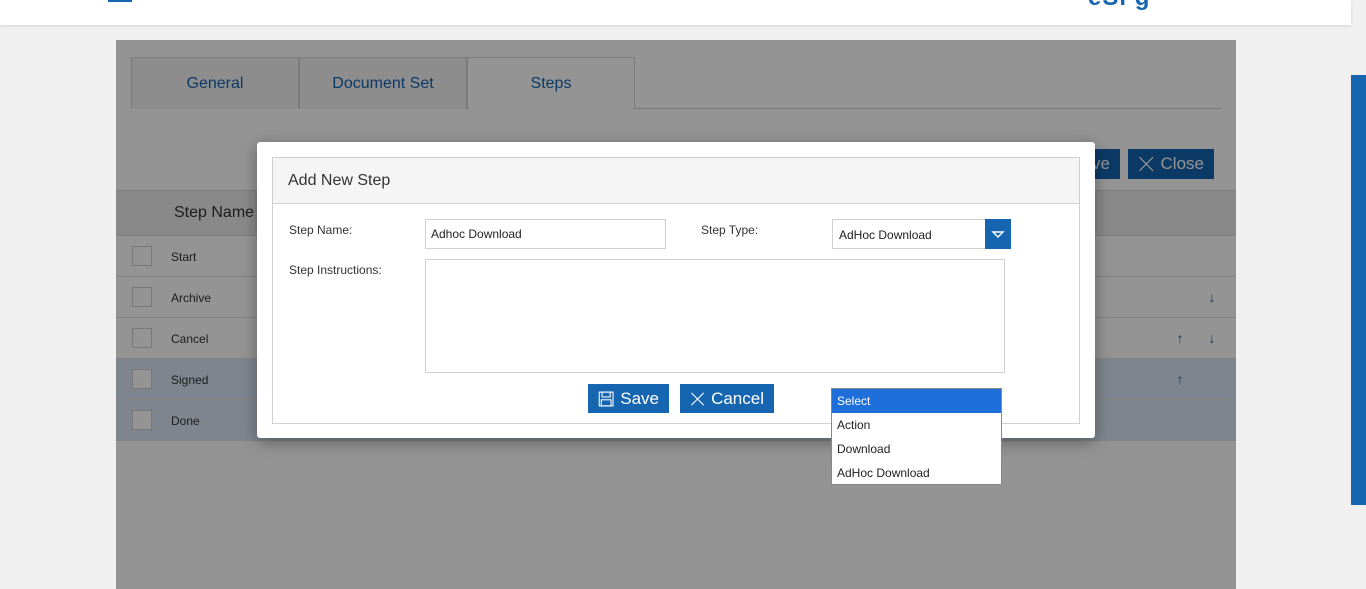 The width and height of the screenshot is (1366, 589). Describe the element at coordinates (606, 398) in the screenshot. I see `floppy-disk-icon` at that location.